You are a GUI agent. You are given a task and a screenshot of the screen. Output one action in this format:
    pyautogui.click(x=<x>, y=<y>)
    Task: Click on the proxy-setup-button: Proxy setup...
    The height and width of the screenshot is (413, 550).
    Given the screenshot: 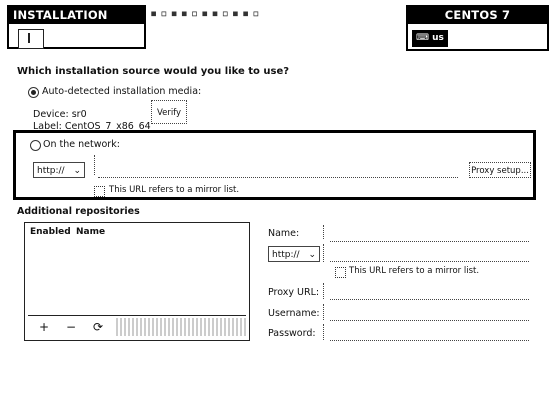 What is the action you would take?
    pyautogui.click(x=500, y=170)
    